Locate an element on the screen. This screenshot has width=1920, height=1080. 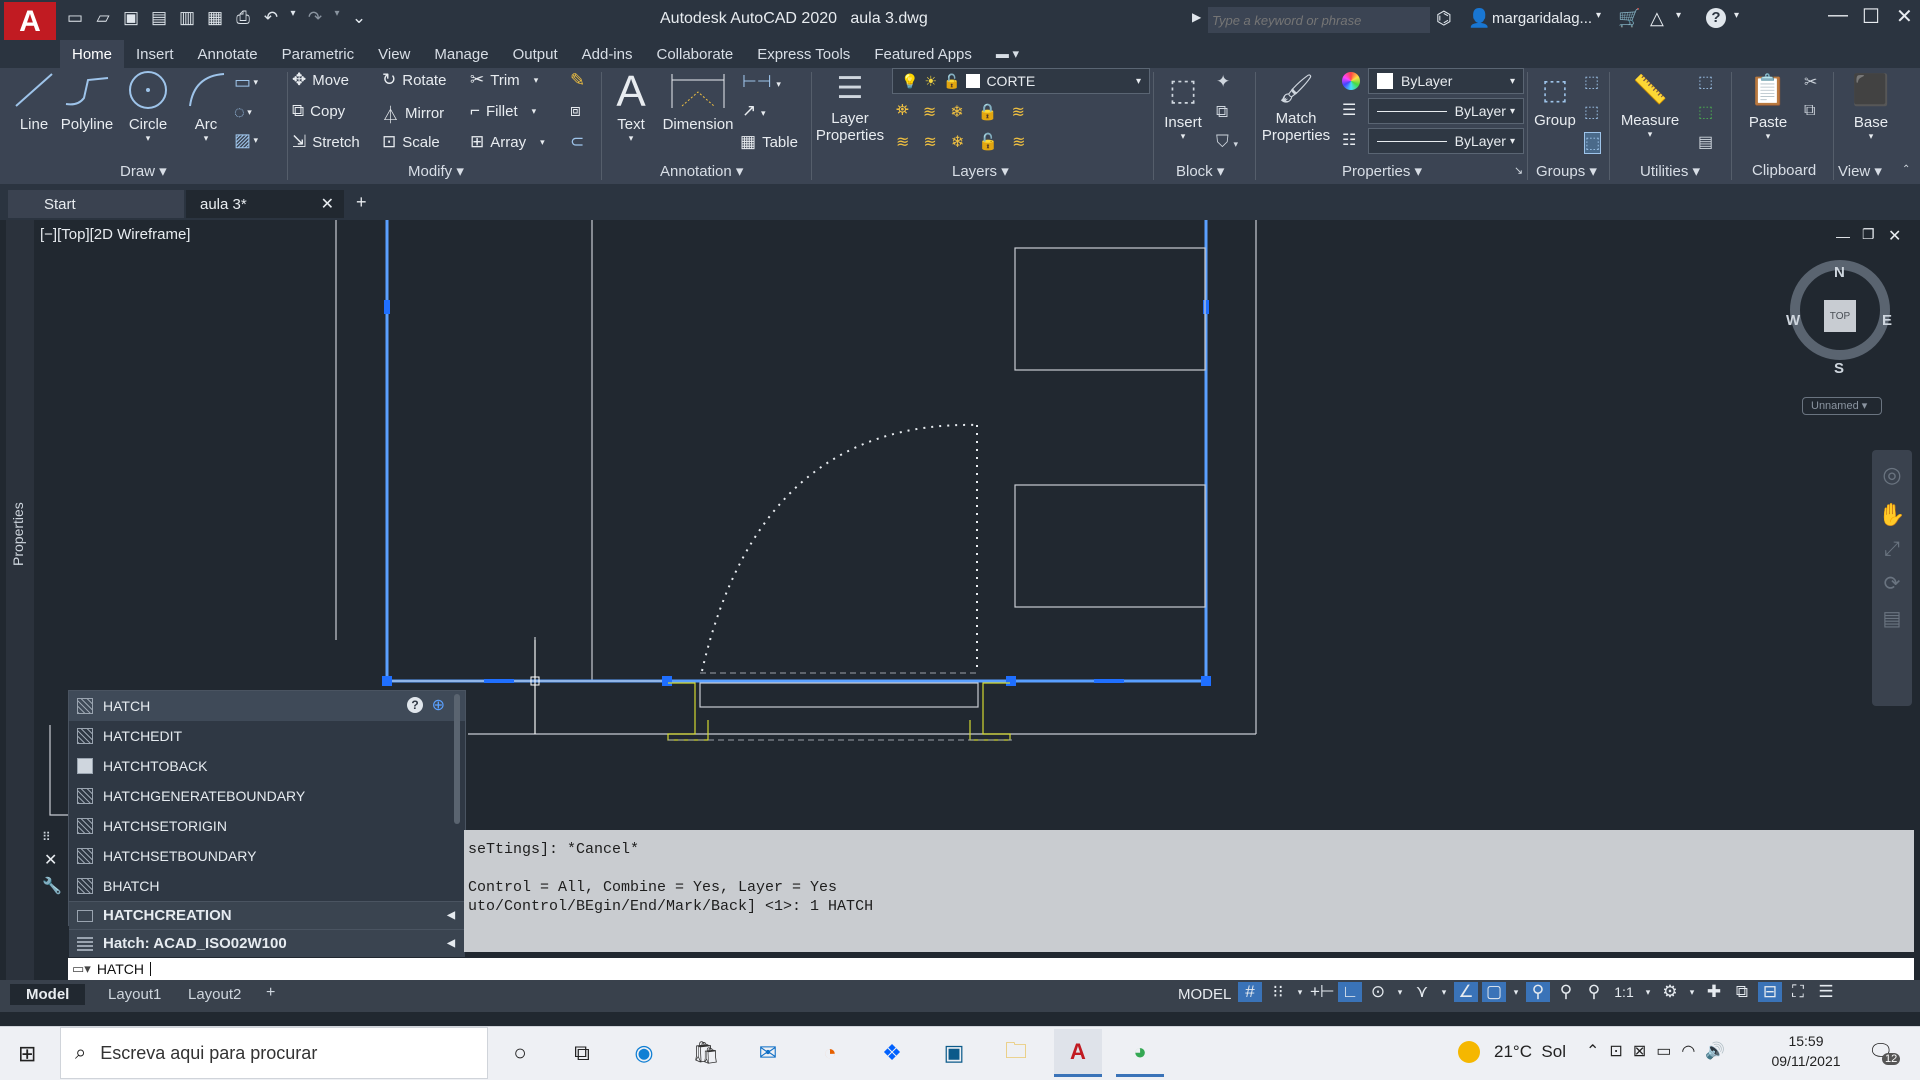
insert-dropdown-icon: ▾ is located at coordinates (1183, 136).